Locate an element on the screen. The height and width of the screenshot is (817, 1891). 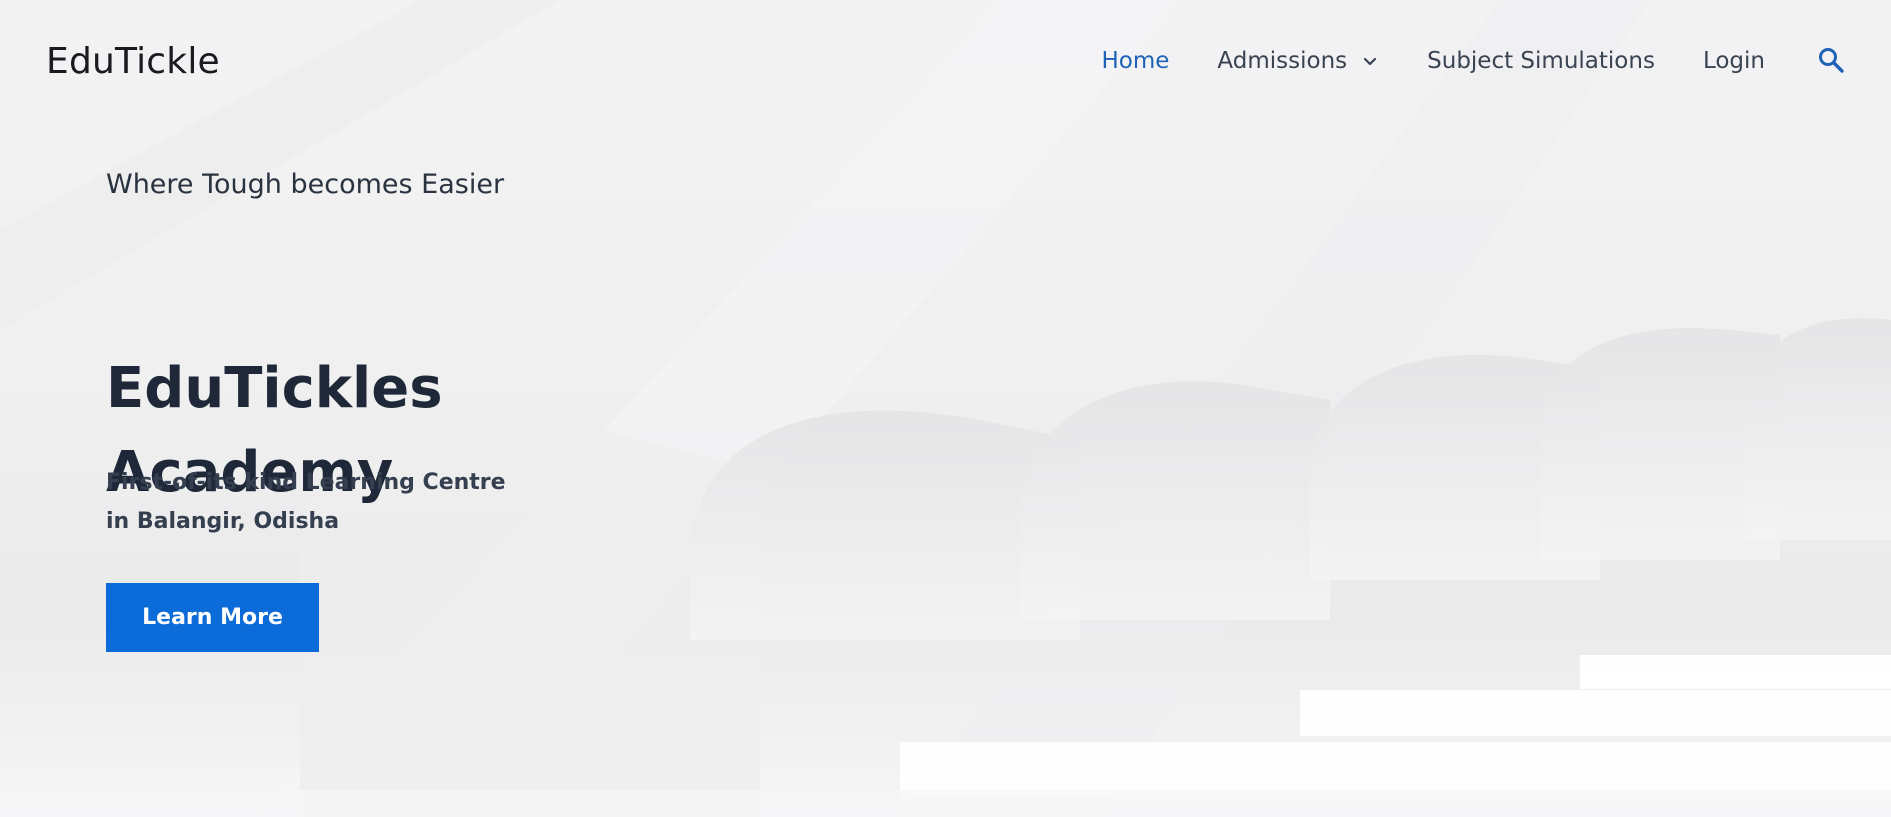
hero-subtitle-line: First-of-its kind Learning Centre is located at coordinates (306, 482).